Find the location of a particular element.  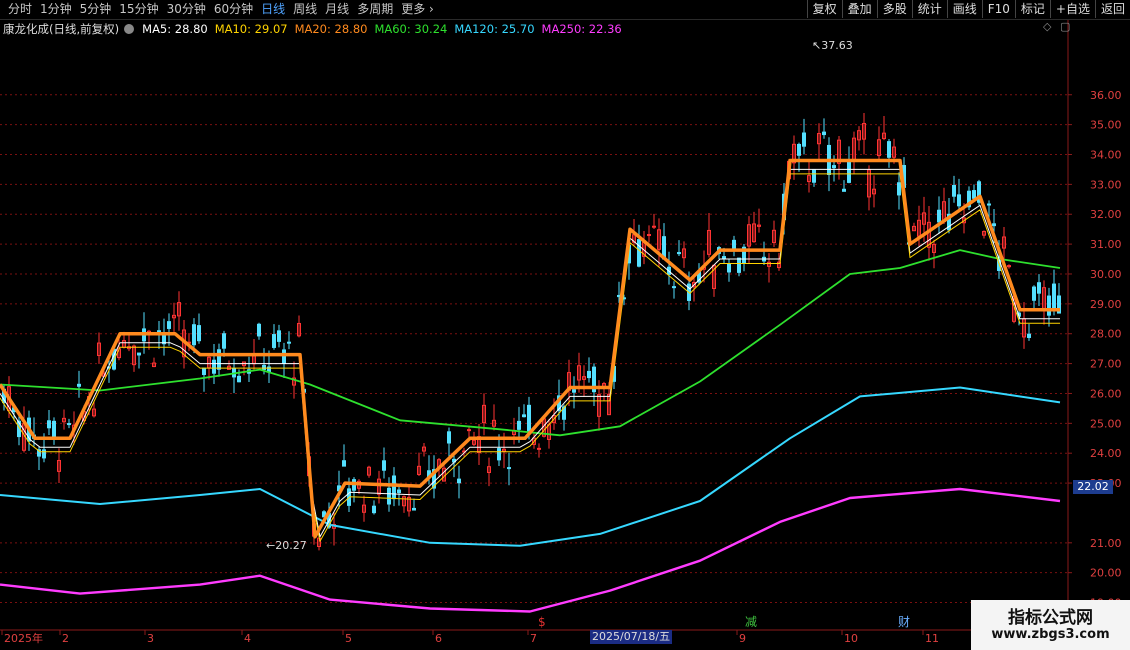

stock-name: 康龙化成 is located at coordinates (24, 29).